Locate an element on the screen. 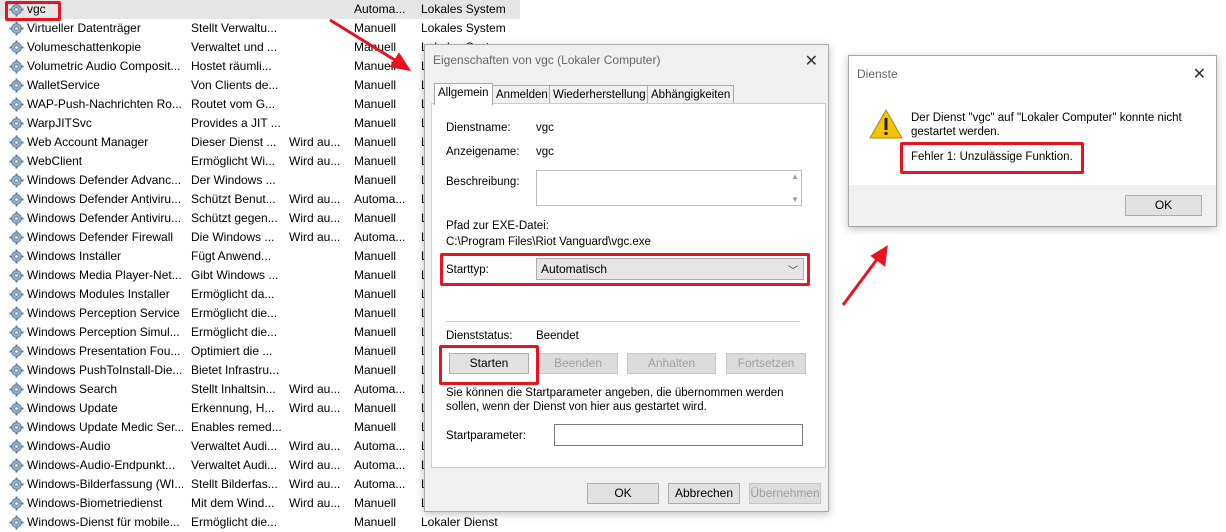 The height and width of the screenshot is (532, 1226). separator is located at coordinates (623, 321).